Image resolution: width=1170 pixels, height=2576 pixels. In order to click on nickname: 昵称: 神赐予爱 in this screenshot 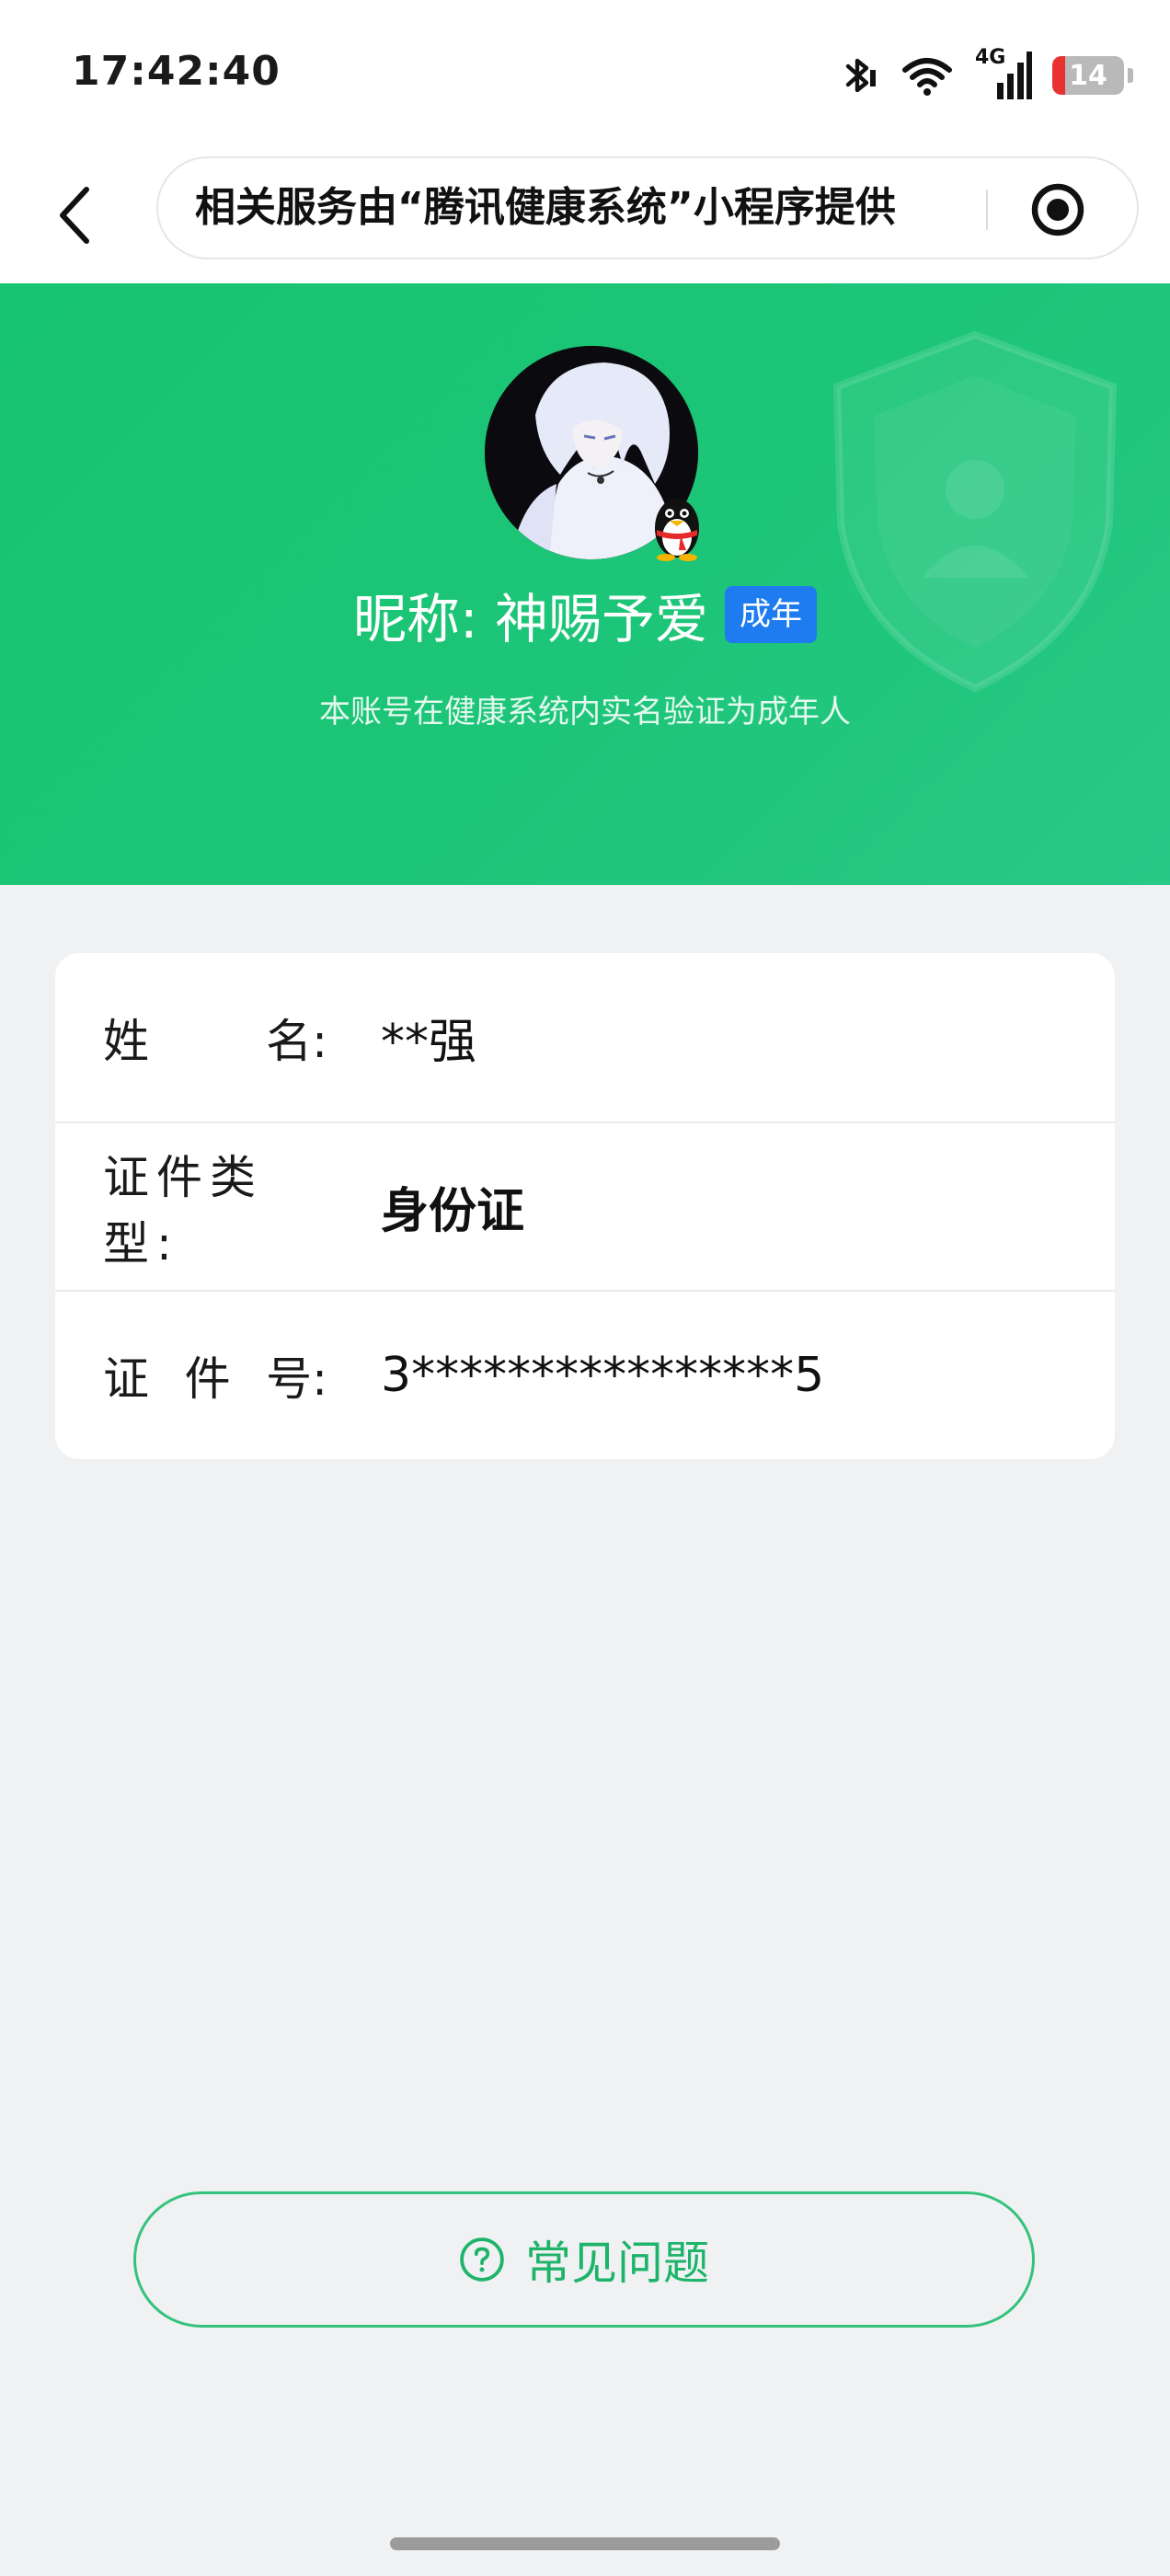, I will do `click(530, 619)`.